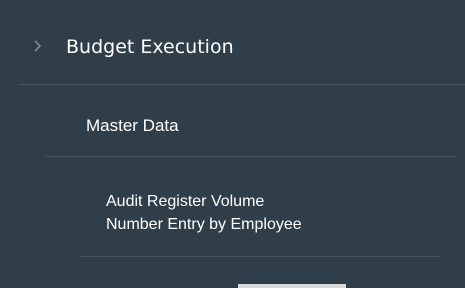 The image size is (465, 288). I want to click on partial-bottom-element, so click(292, 286).